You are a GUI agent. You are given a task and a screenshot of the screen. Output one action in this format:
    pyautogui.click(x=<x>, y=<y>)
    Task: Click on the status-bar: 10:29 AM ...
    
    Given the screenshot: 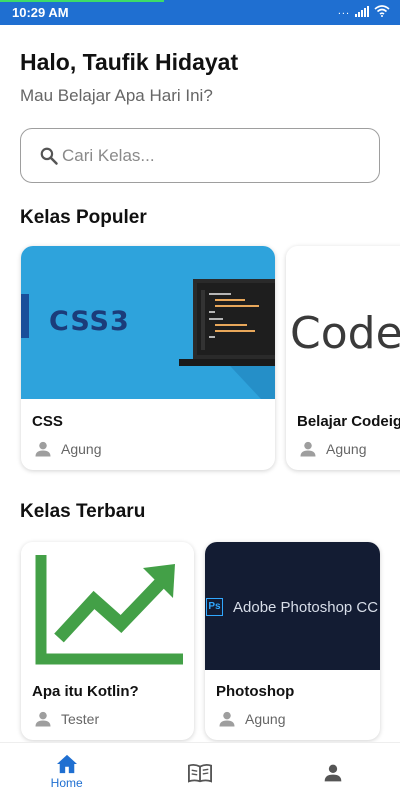 What is the action you would take?
    pyautogui.click(x=200, y=12)
    